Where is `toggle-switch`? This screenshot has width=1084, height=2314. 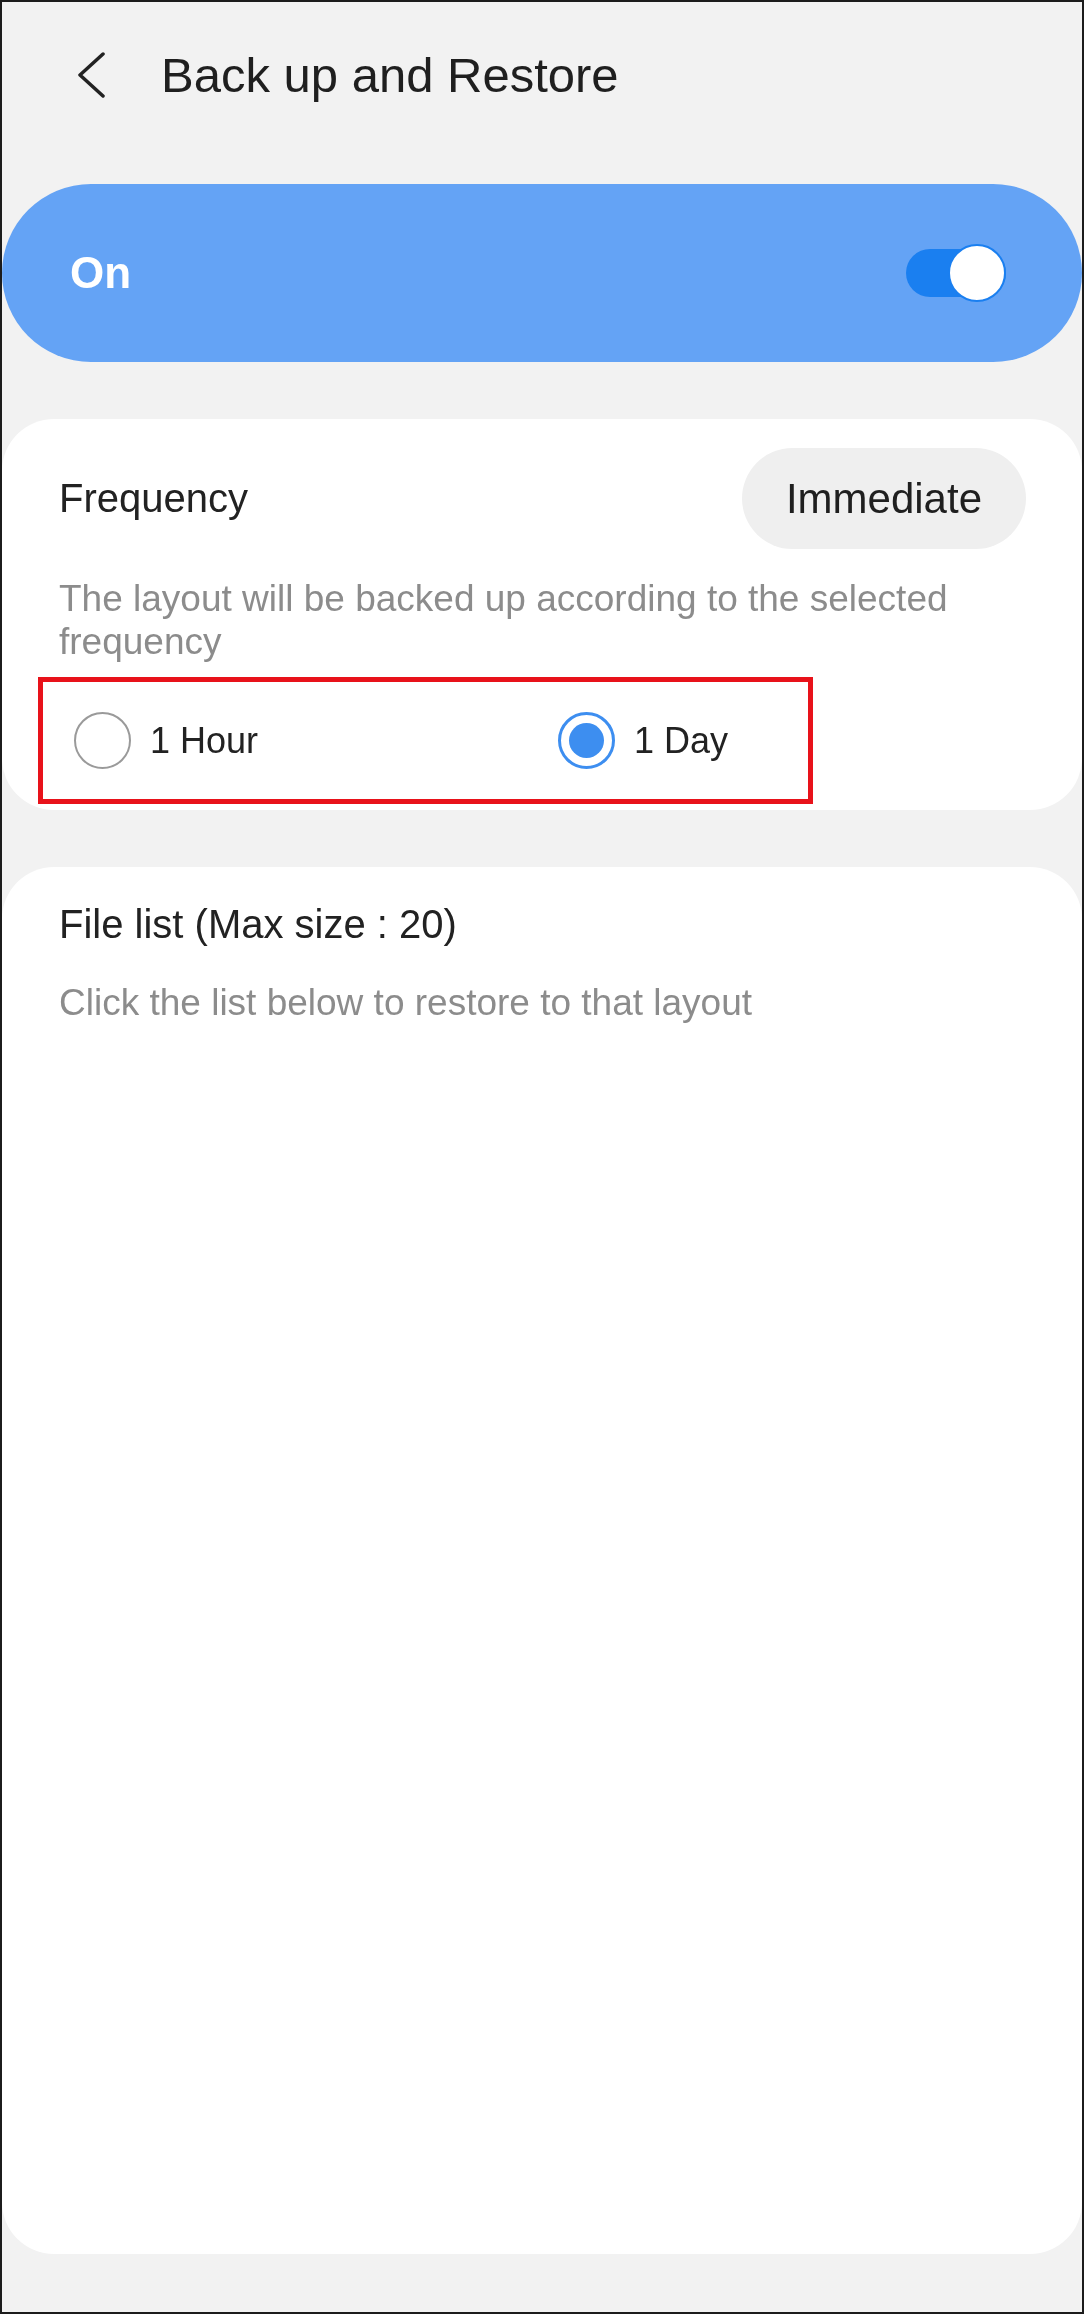
toggle-switch is located at coordinates (956, 273).